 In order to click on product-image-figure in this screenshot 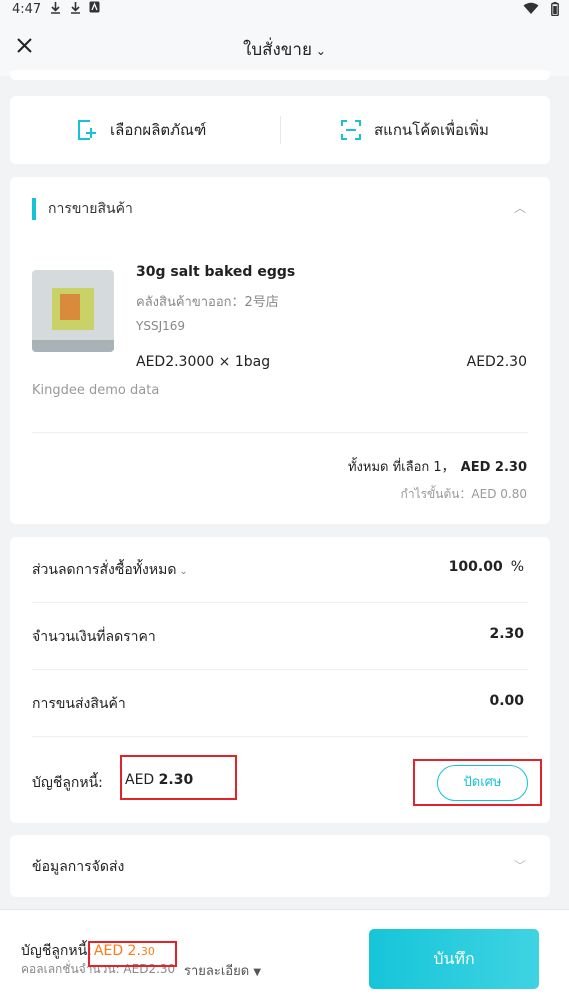, I will do `click(70, 307)`.